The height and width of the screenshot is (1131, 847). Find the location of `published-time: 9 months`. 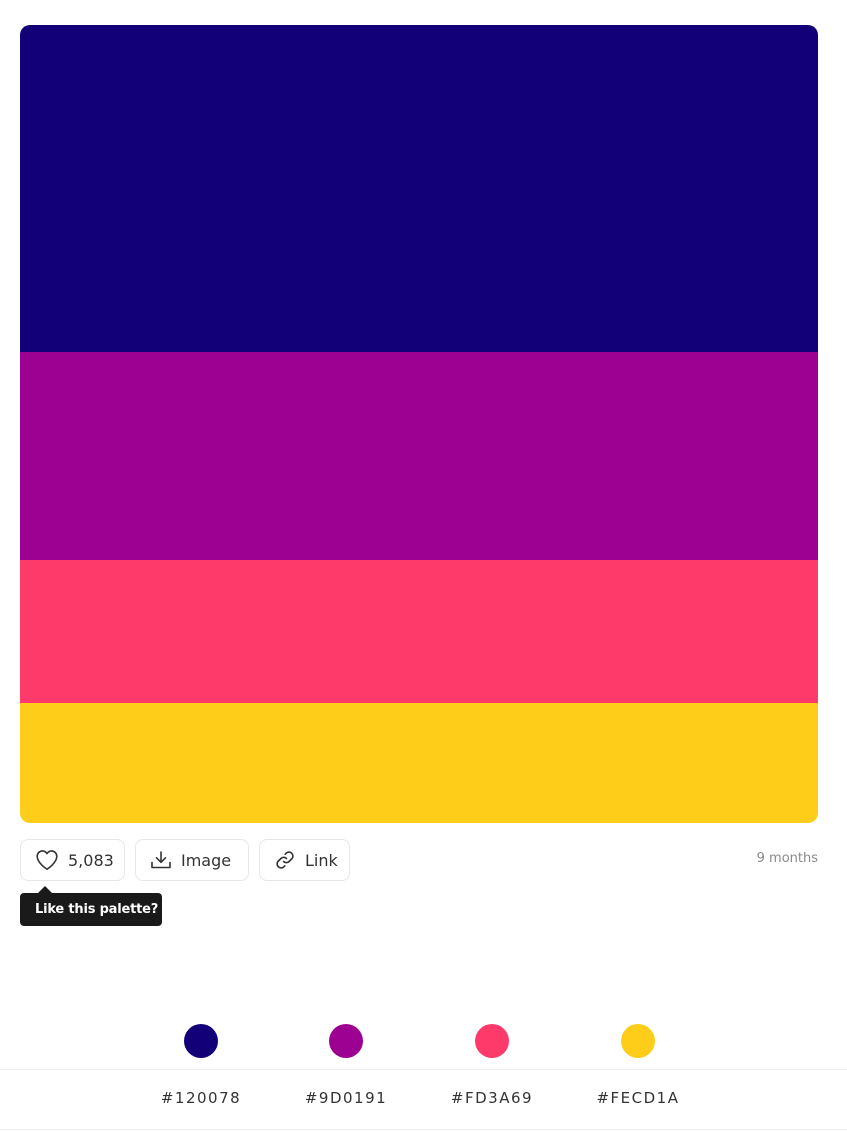

published-time: 9 months is located at coordinates (787, 858).